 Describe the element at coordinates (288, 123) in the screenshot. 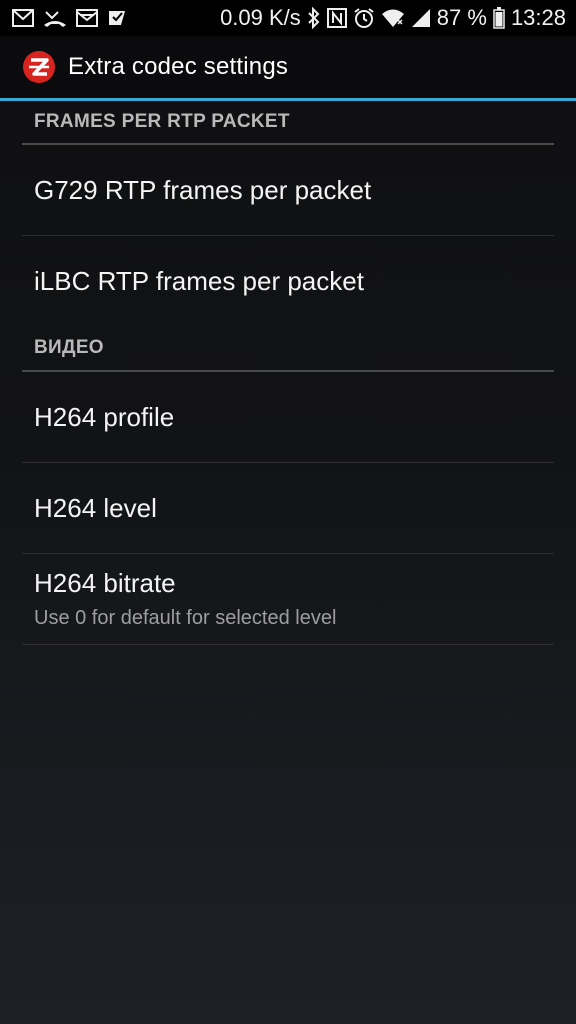

I see `category-frames-per-rtp-packet: FRAMES PER RTP PACKET` at that location.